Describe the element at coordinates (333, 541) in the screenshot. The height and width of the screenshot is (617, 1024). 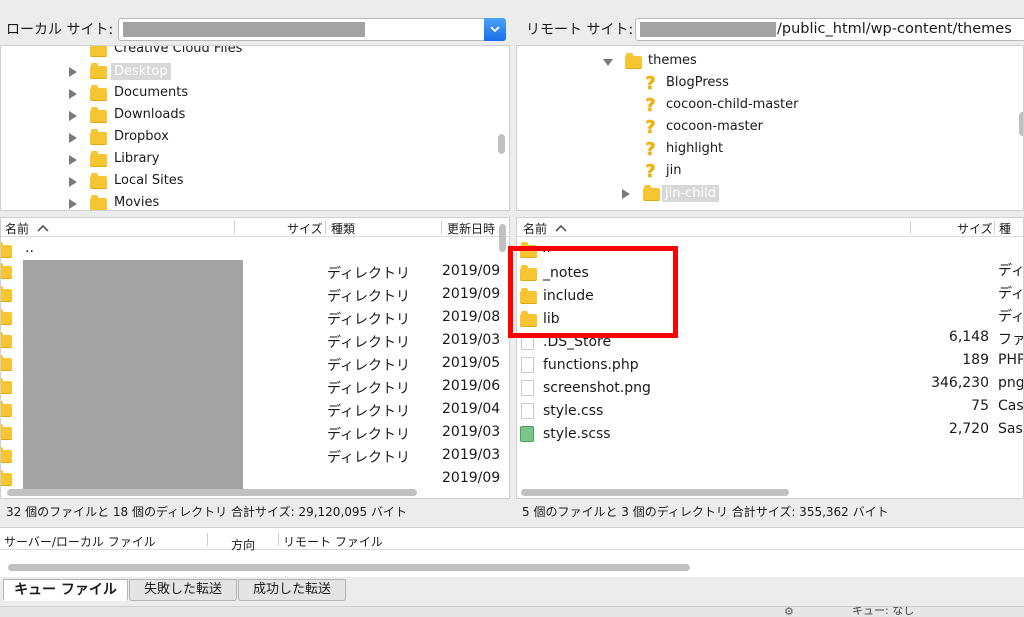
I see `queue-col-remote: リモート ファイル` at that location.